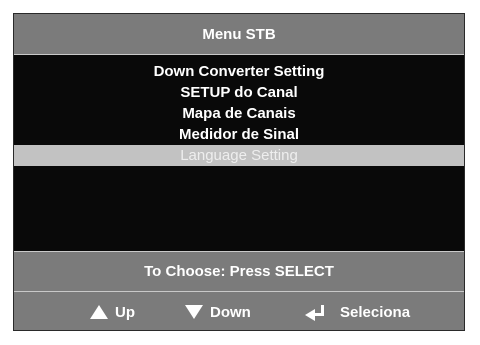 This screenshot has height=345, width=480. Describe the element at coordinates (112, 312) in the screenshot. I see `legend-up: Up` at that location.